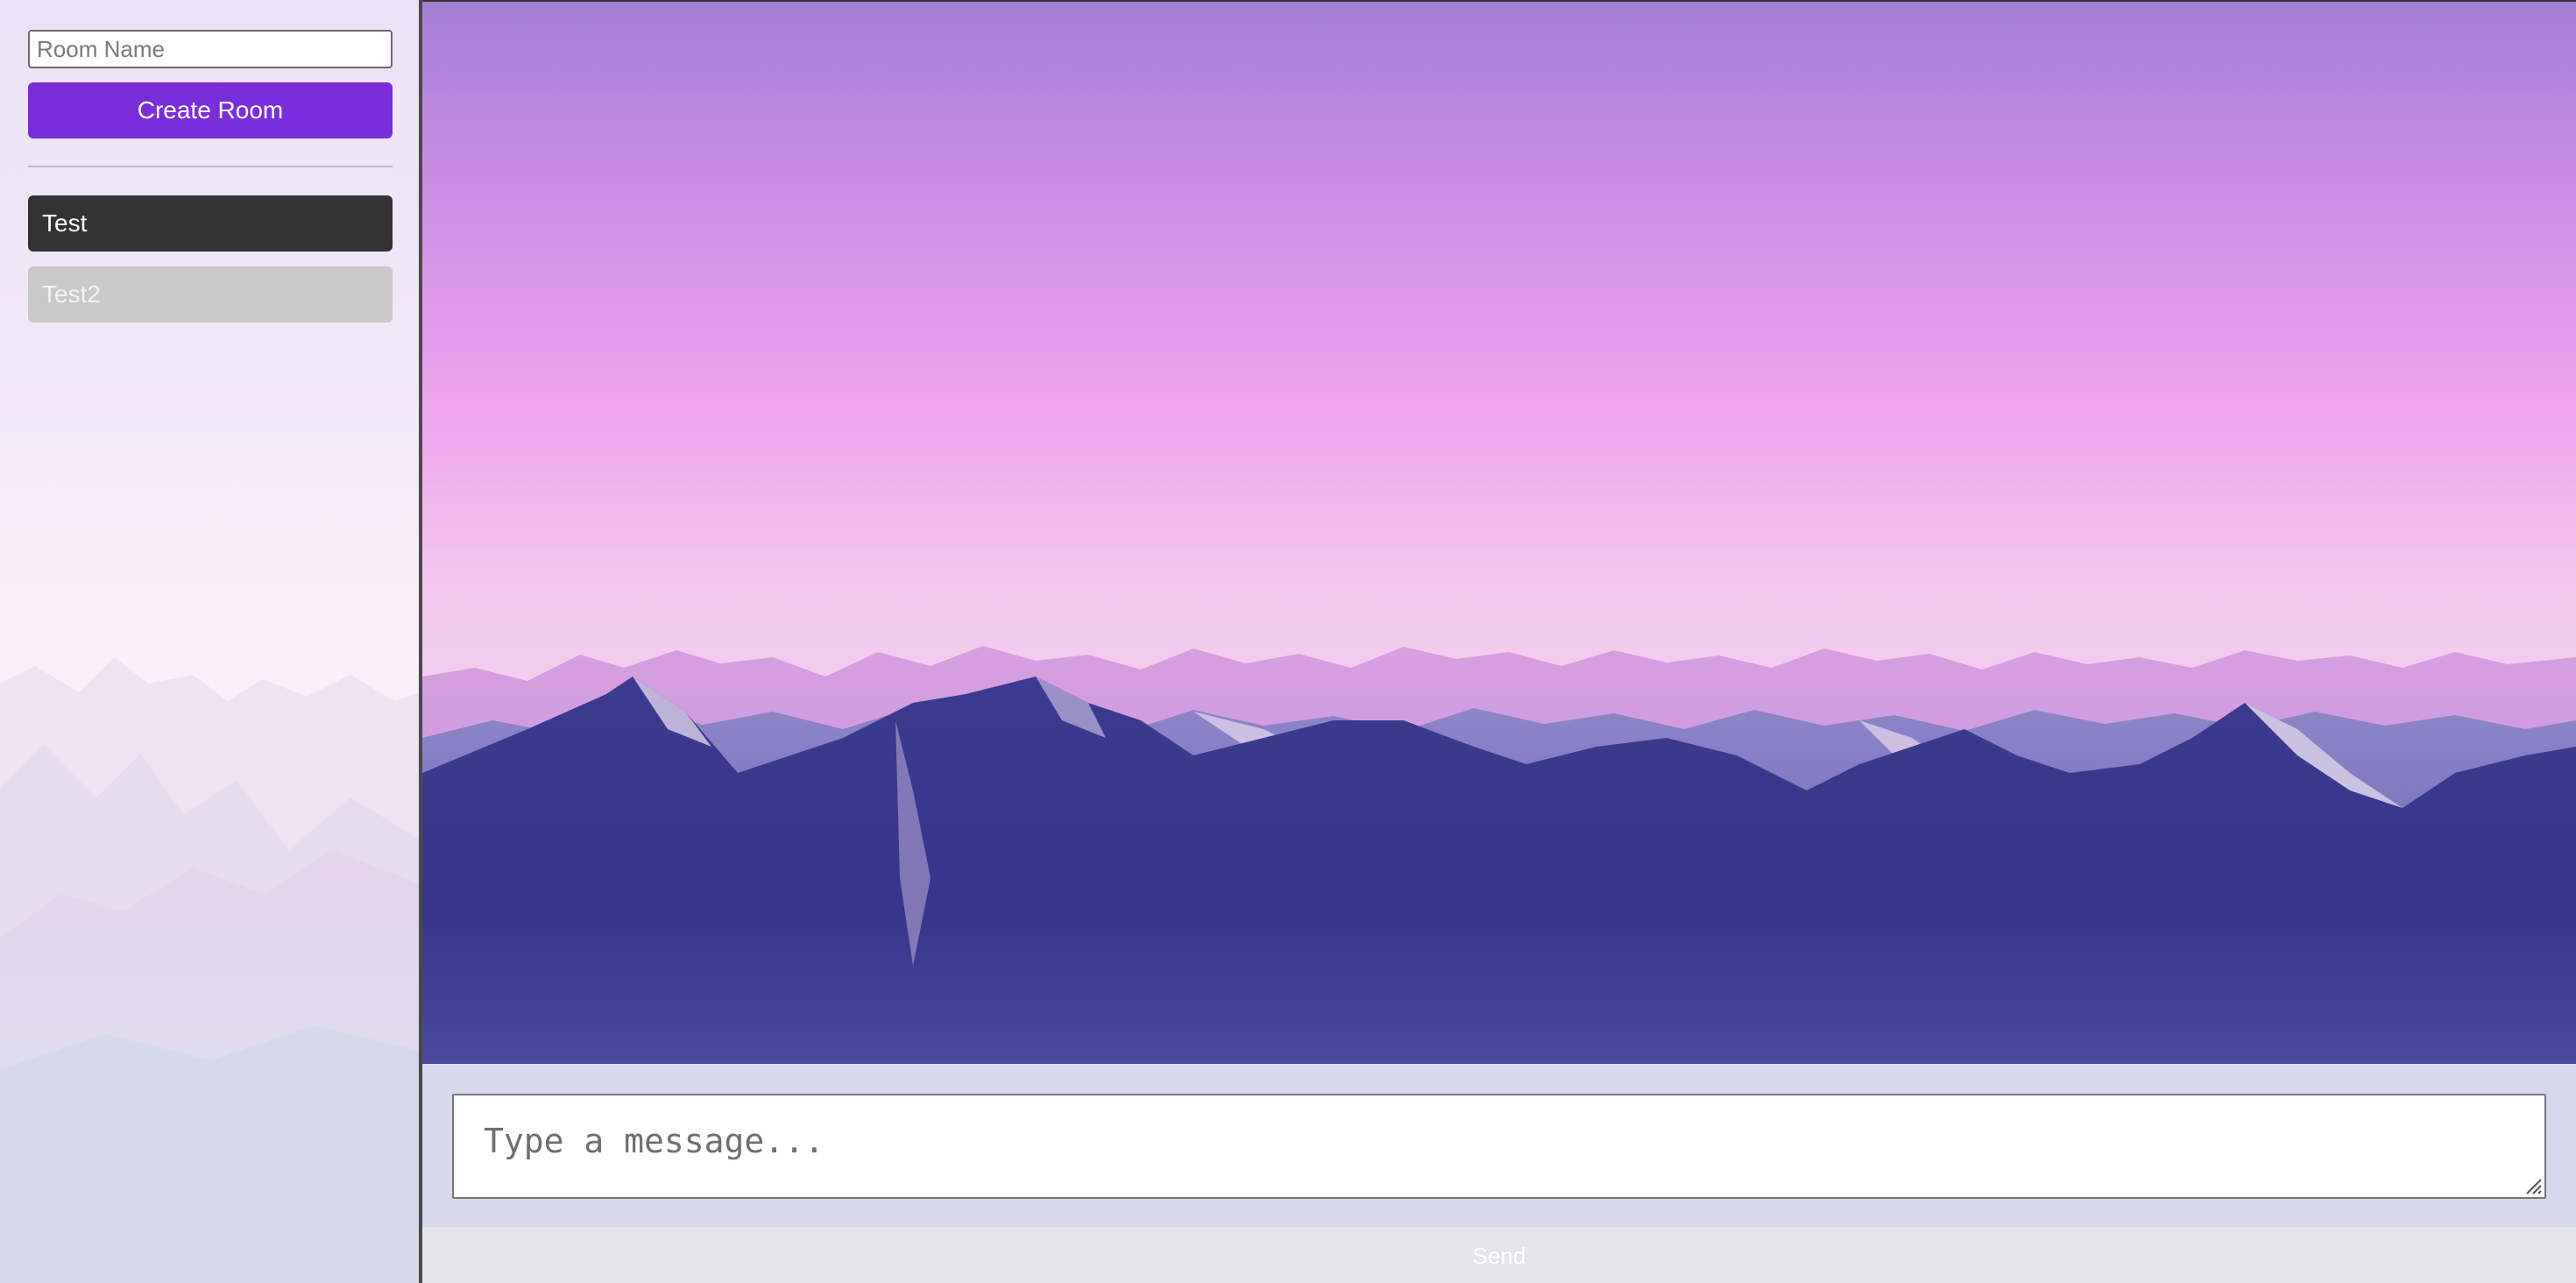  Describe the element at coordinates (71, 294) in the screenshot. I see `room-item-label: Test2` at that location.